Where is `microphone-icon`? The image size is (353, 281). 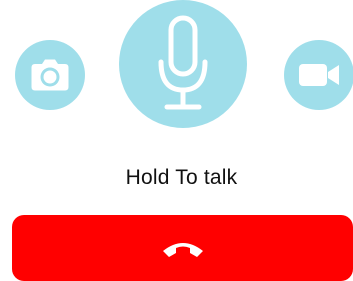
microphone-icon is located at coordinates (183, 62).